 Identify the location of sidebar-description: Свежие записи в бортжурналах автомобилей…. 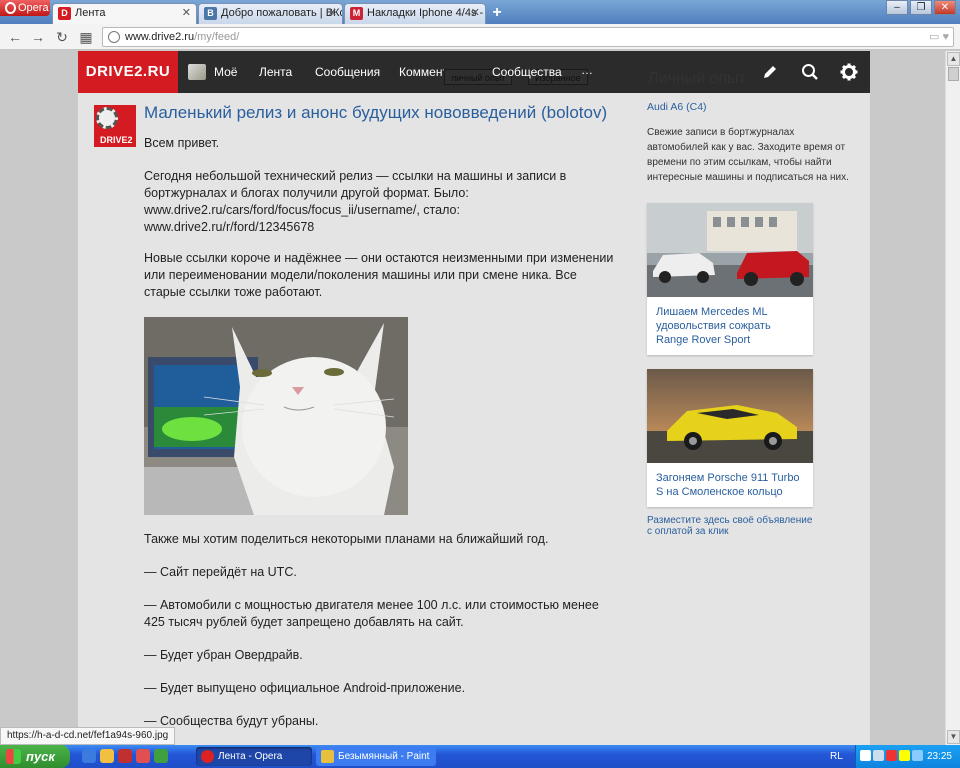
(748, 155).